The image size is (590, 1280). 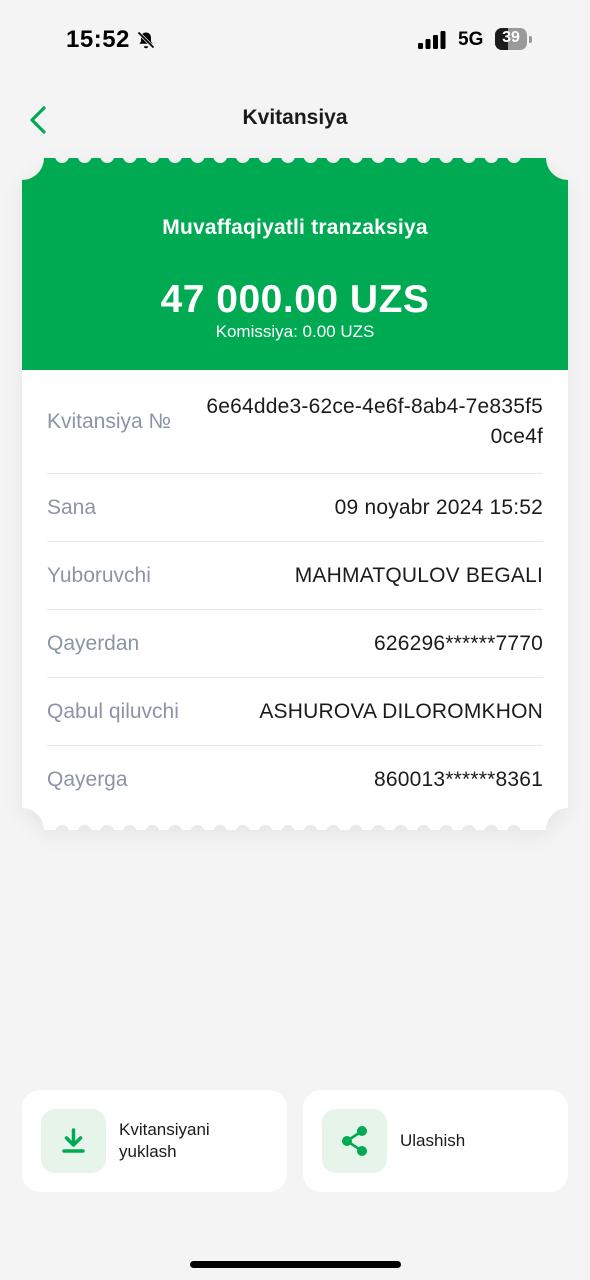 I want to click on detail-label: Yuboruvchi, so click(x=99, y=575).